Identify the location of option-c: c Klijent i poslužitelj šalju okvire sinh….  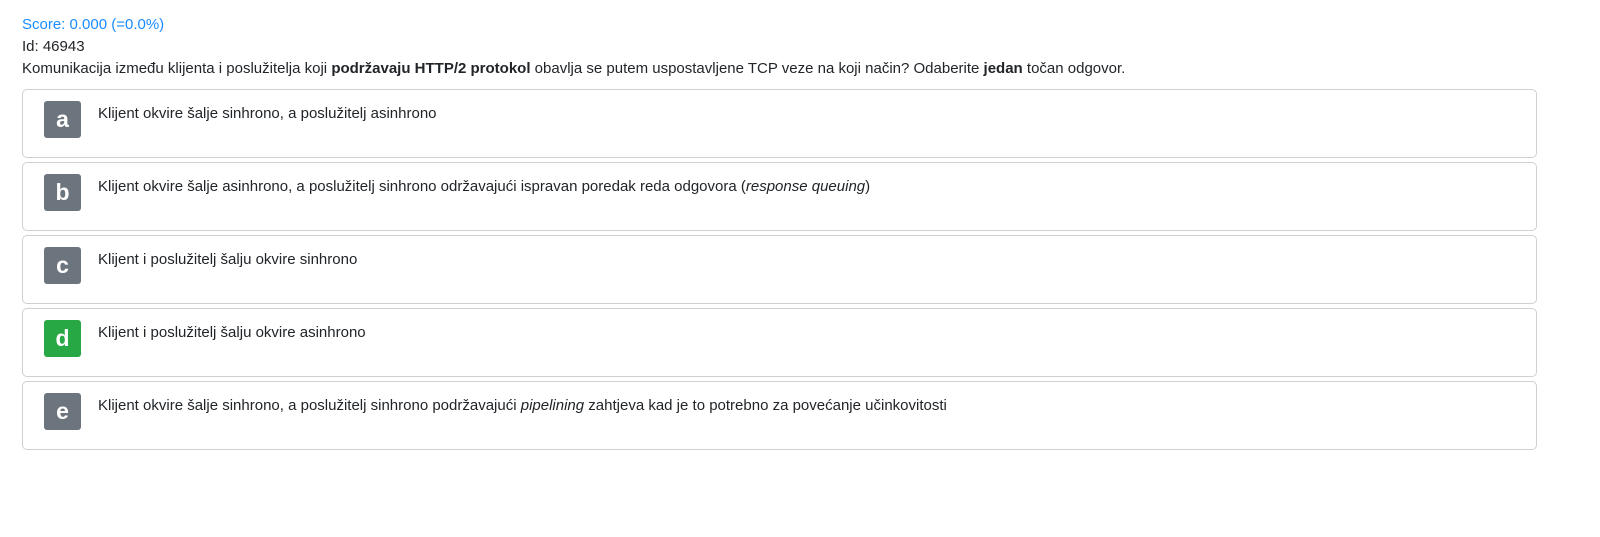
(779, 269).